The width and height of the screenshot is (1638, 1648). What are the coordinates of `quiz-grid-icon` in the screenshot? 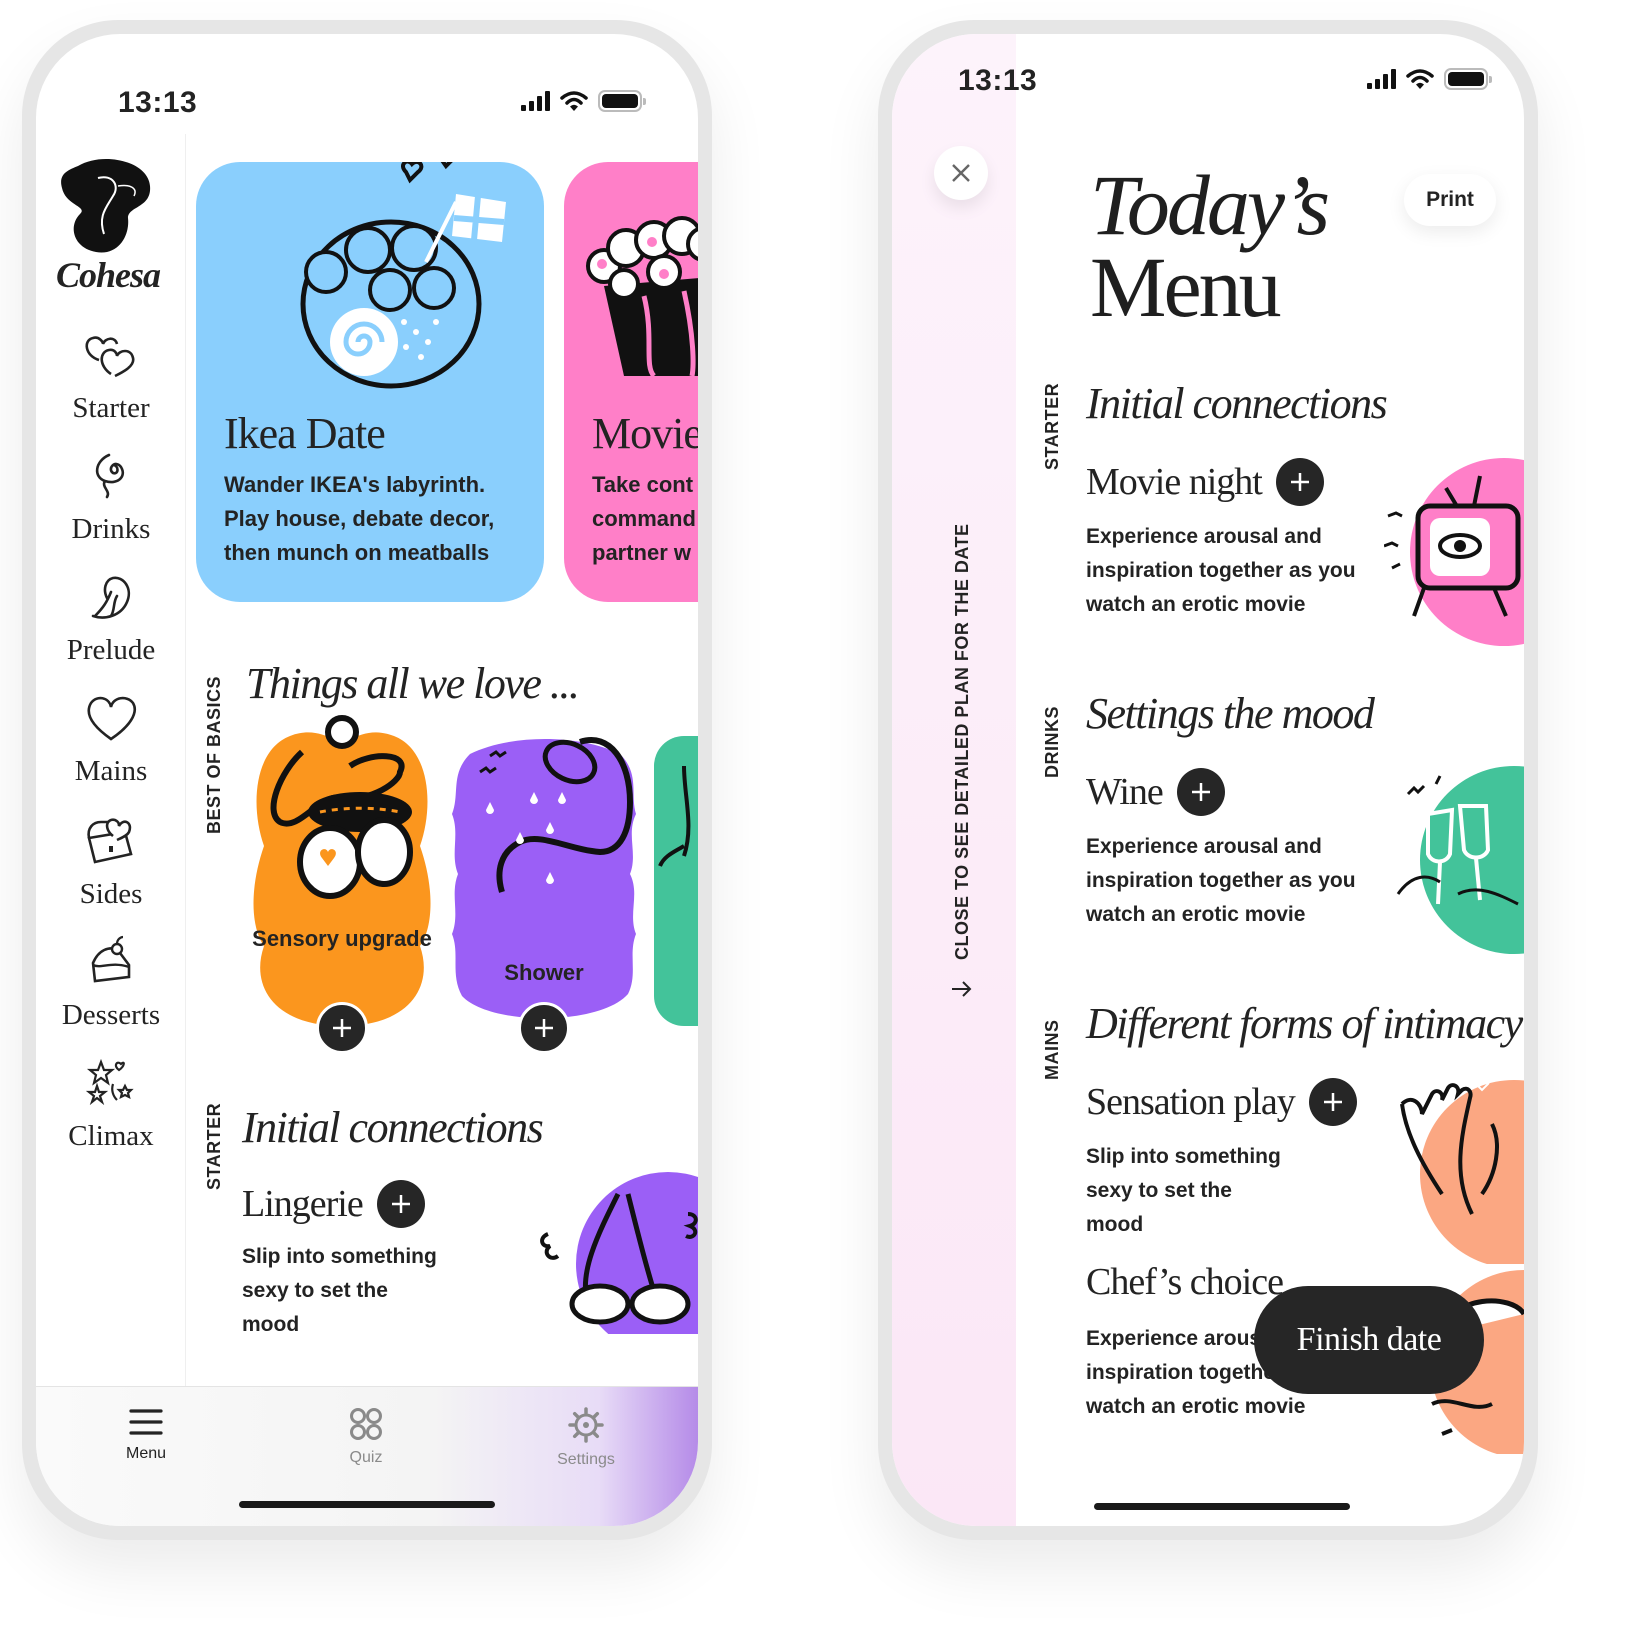 It's located at (366, 1424).